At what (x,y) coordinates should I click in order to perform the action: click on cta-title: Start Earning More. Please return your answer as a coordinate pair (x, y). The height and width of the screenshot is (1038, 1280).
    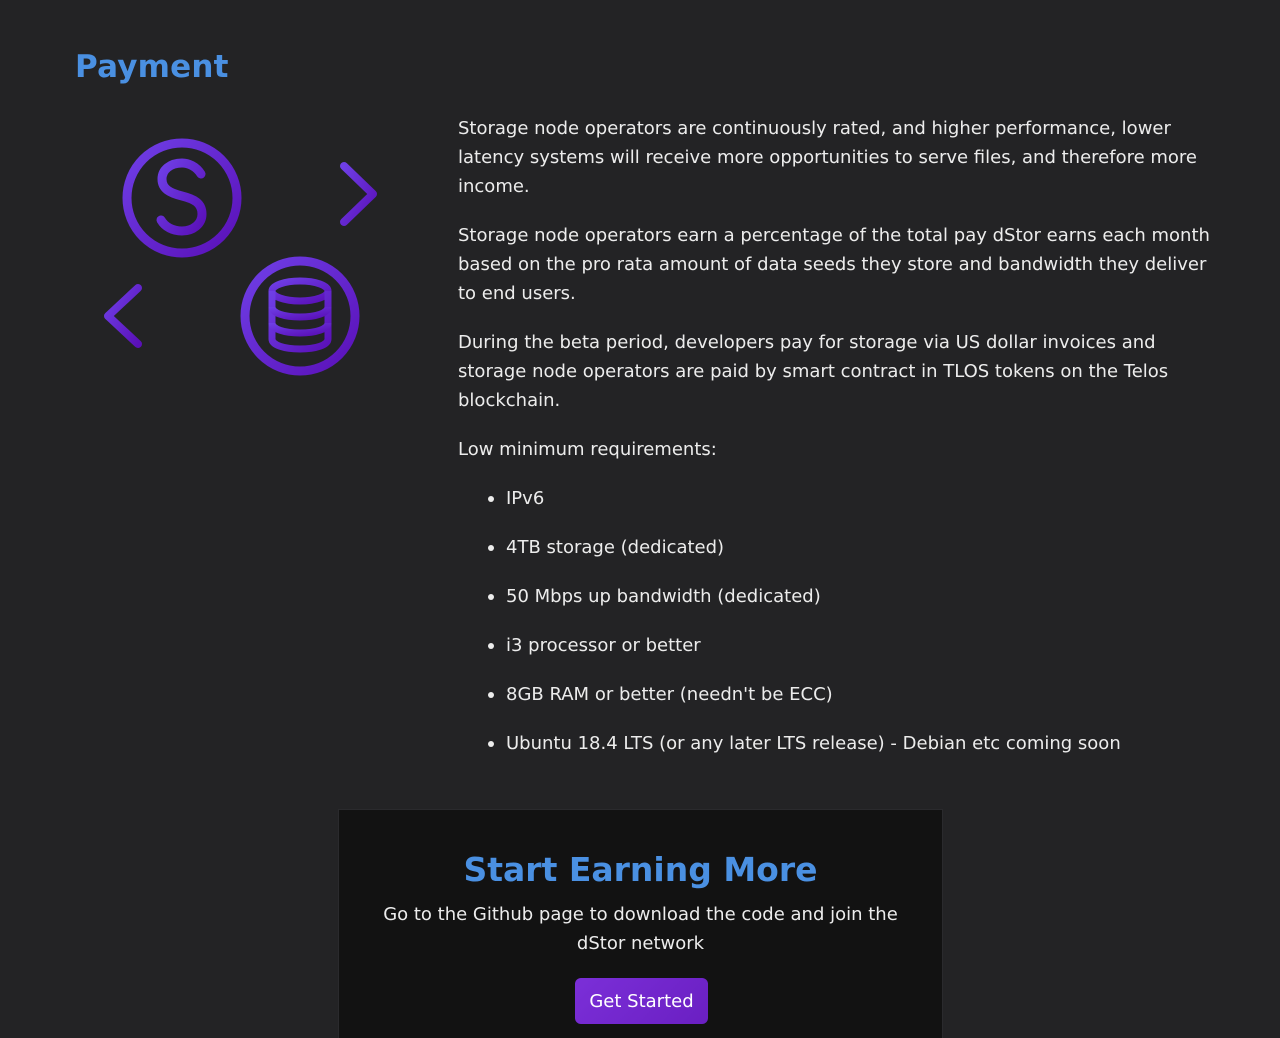
    Looking at the image, I should click on (640, 869).